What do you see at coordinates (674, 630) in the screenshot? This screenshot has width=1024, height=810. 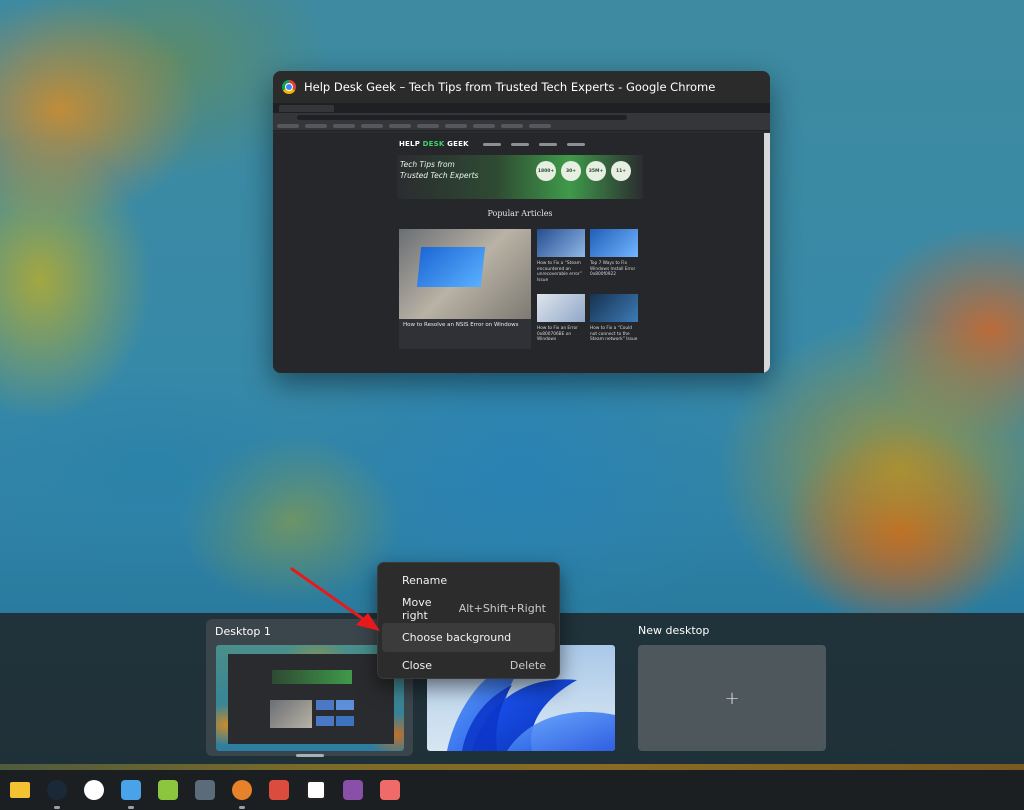 I see `new-desktop-label: New desktop` at bounding box center [674, 630].